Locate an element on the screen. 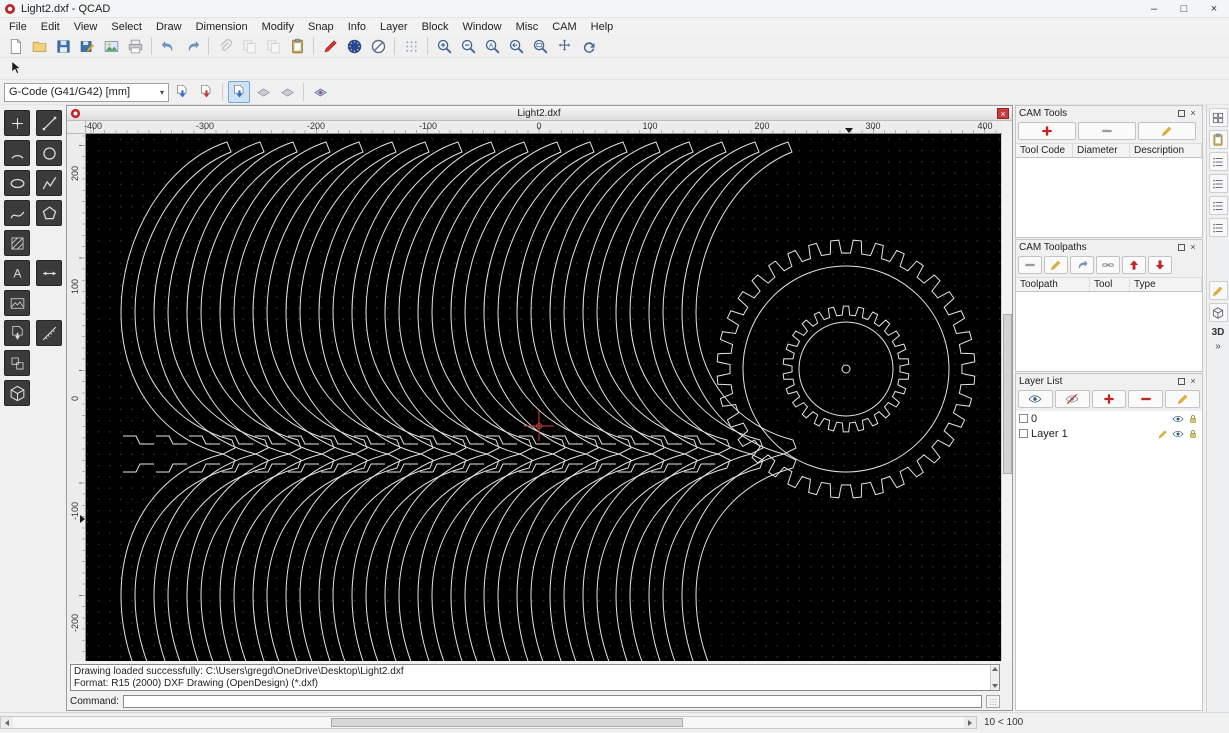  menu-view: View is located at coordinates (86, 27).